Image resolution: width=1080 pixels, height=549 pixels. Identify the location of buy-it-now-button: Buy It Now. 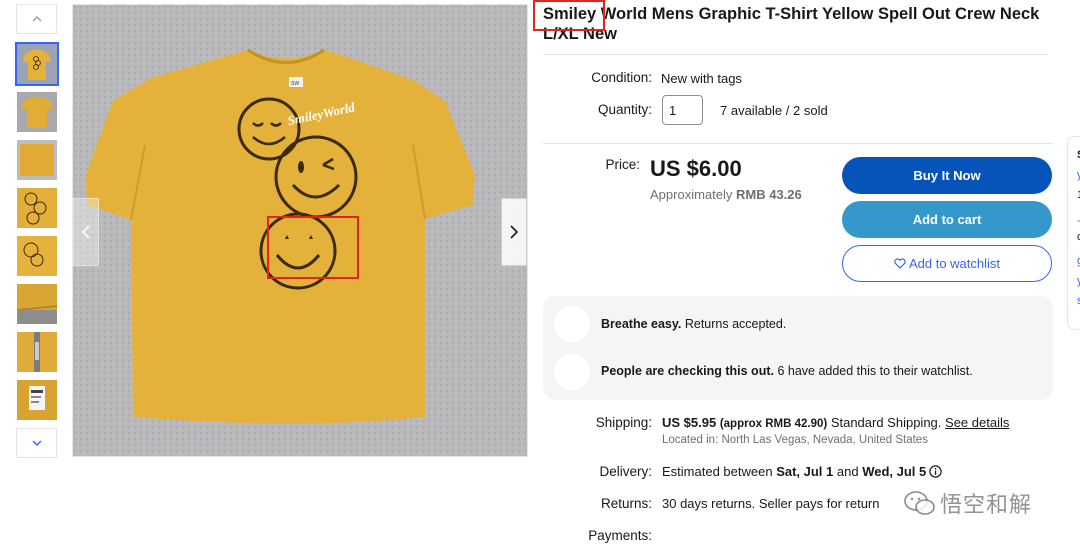
(947, 175).